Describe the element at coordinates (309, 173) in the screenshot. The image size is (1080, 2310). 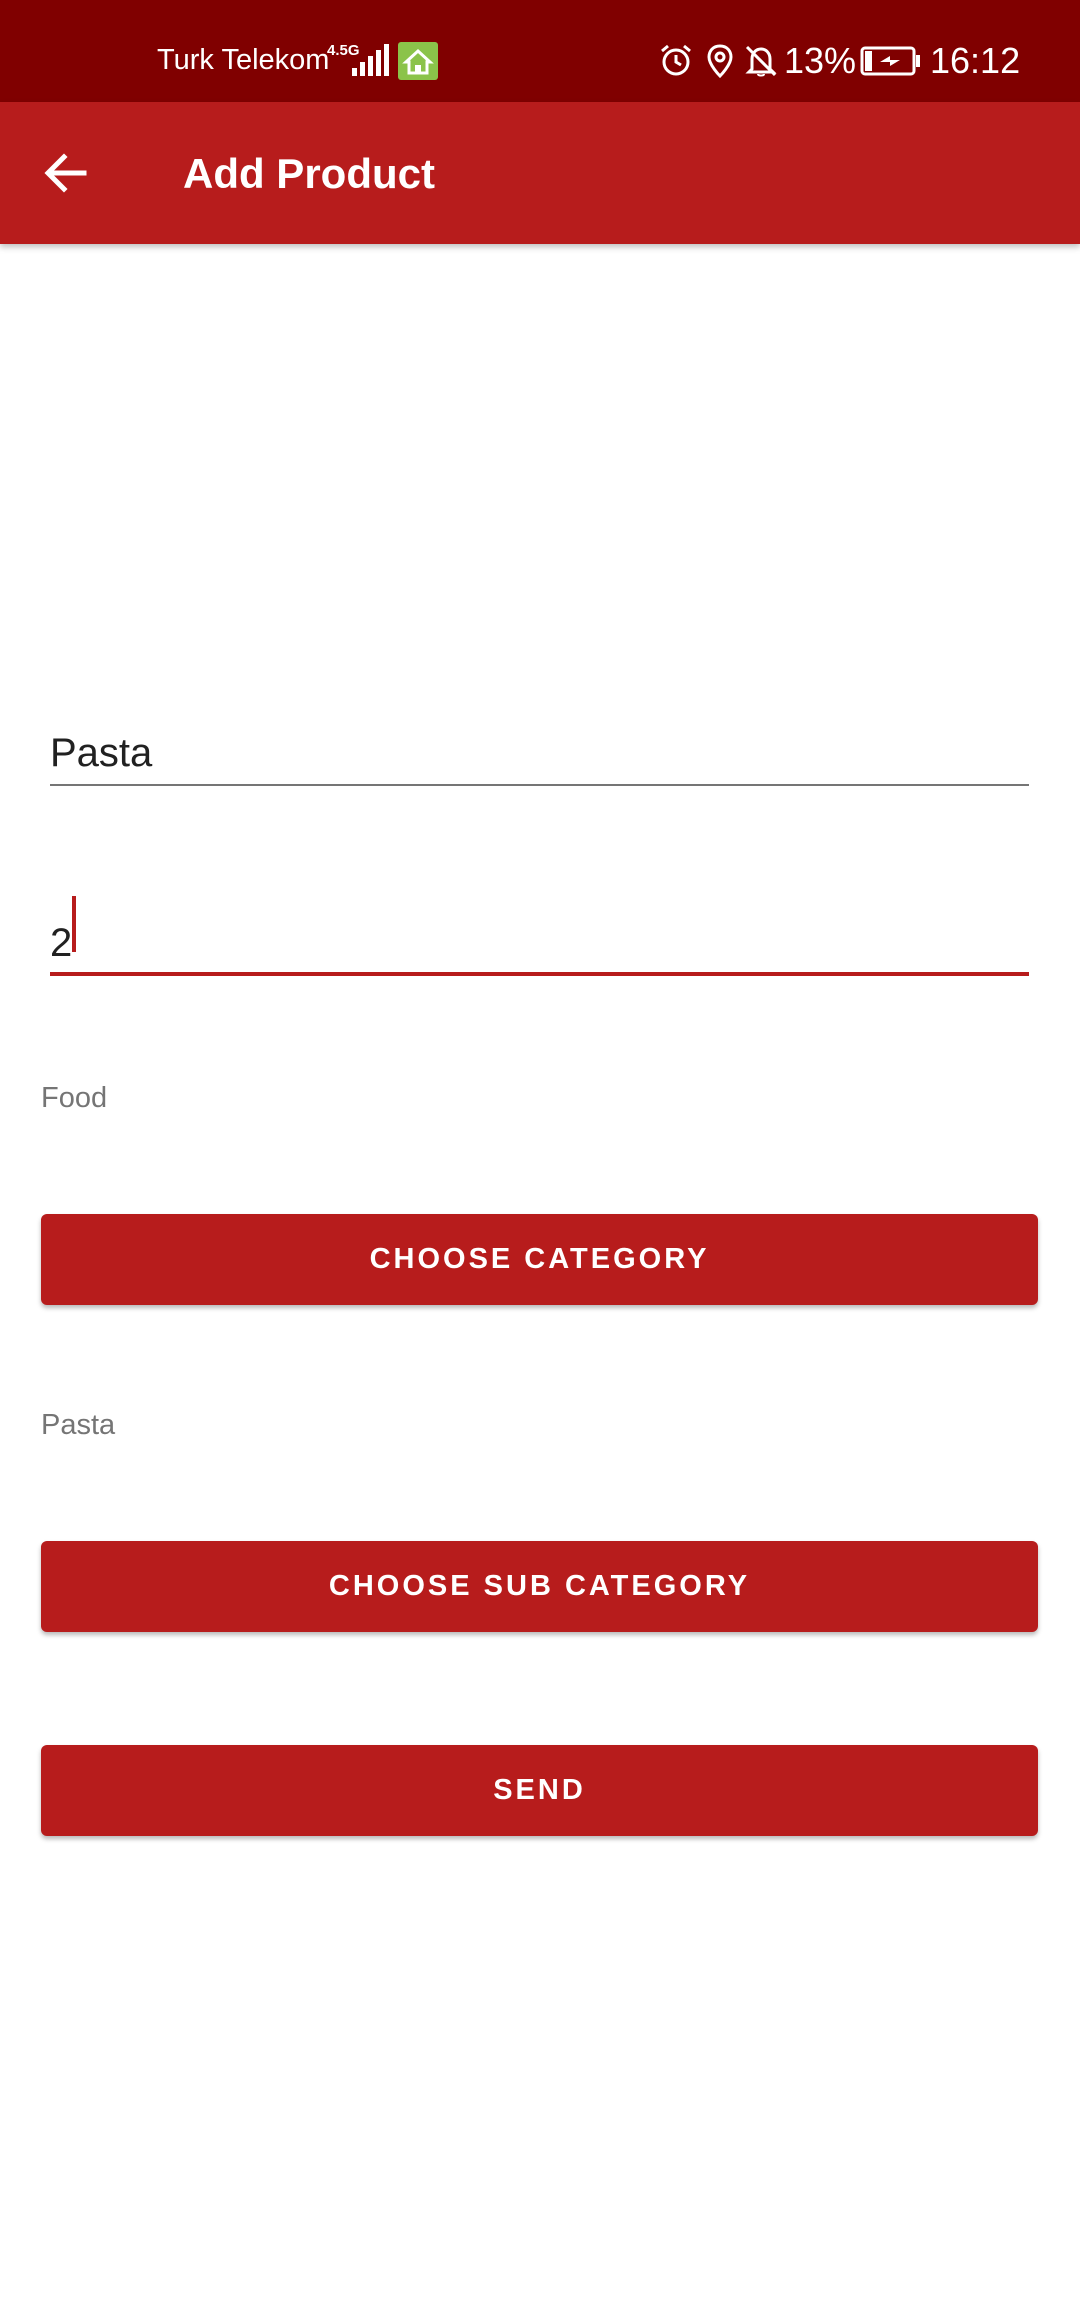
I see `page-title: Add Product` at that location.